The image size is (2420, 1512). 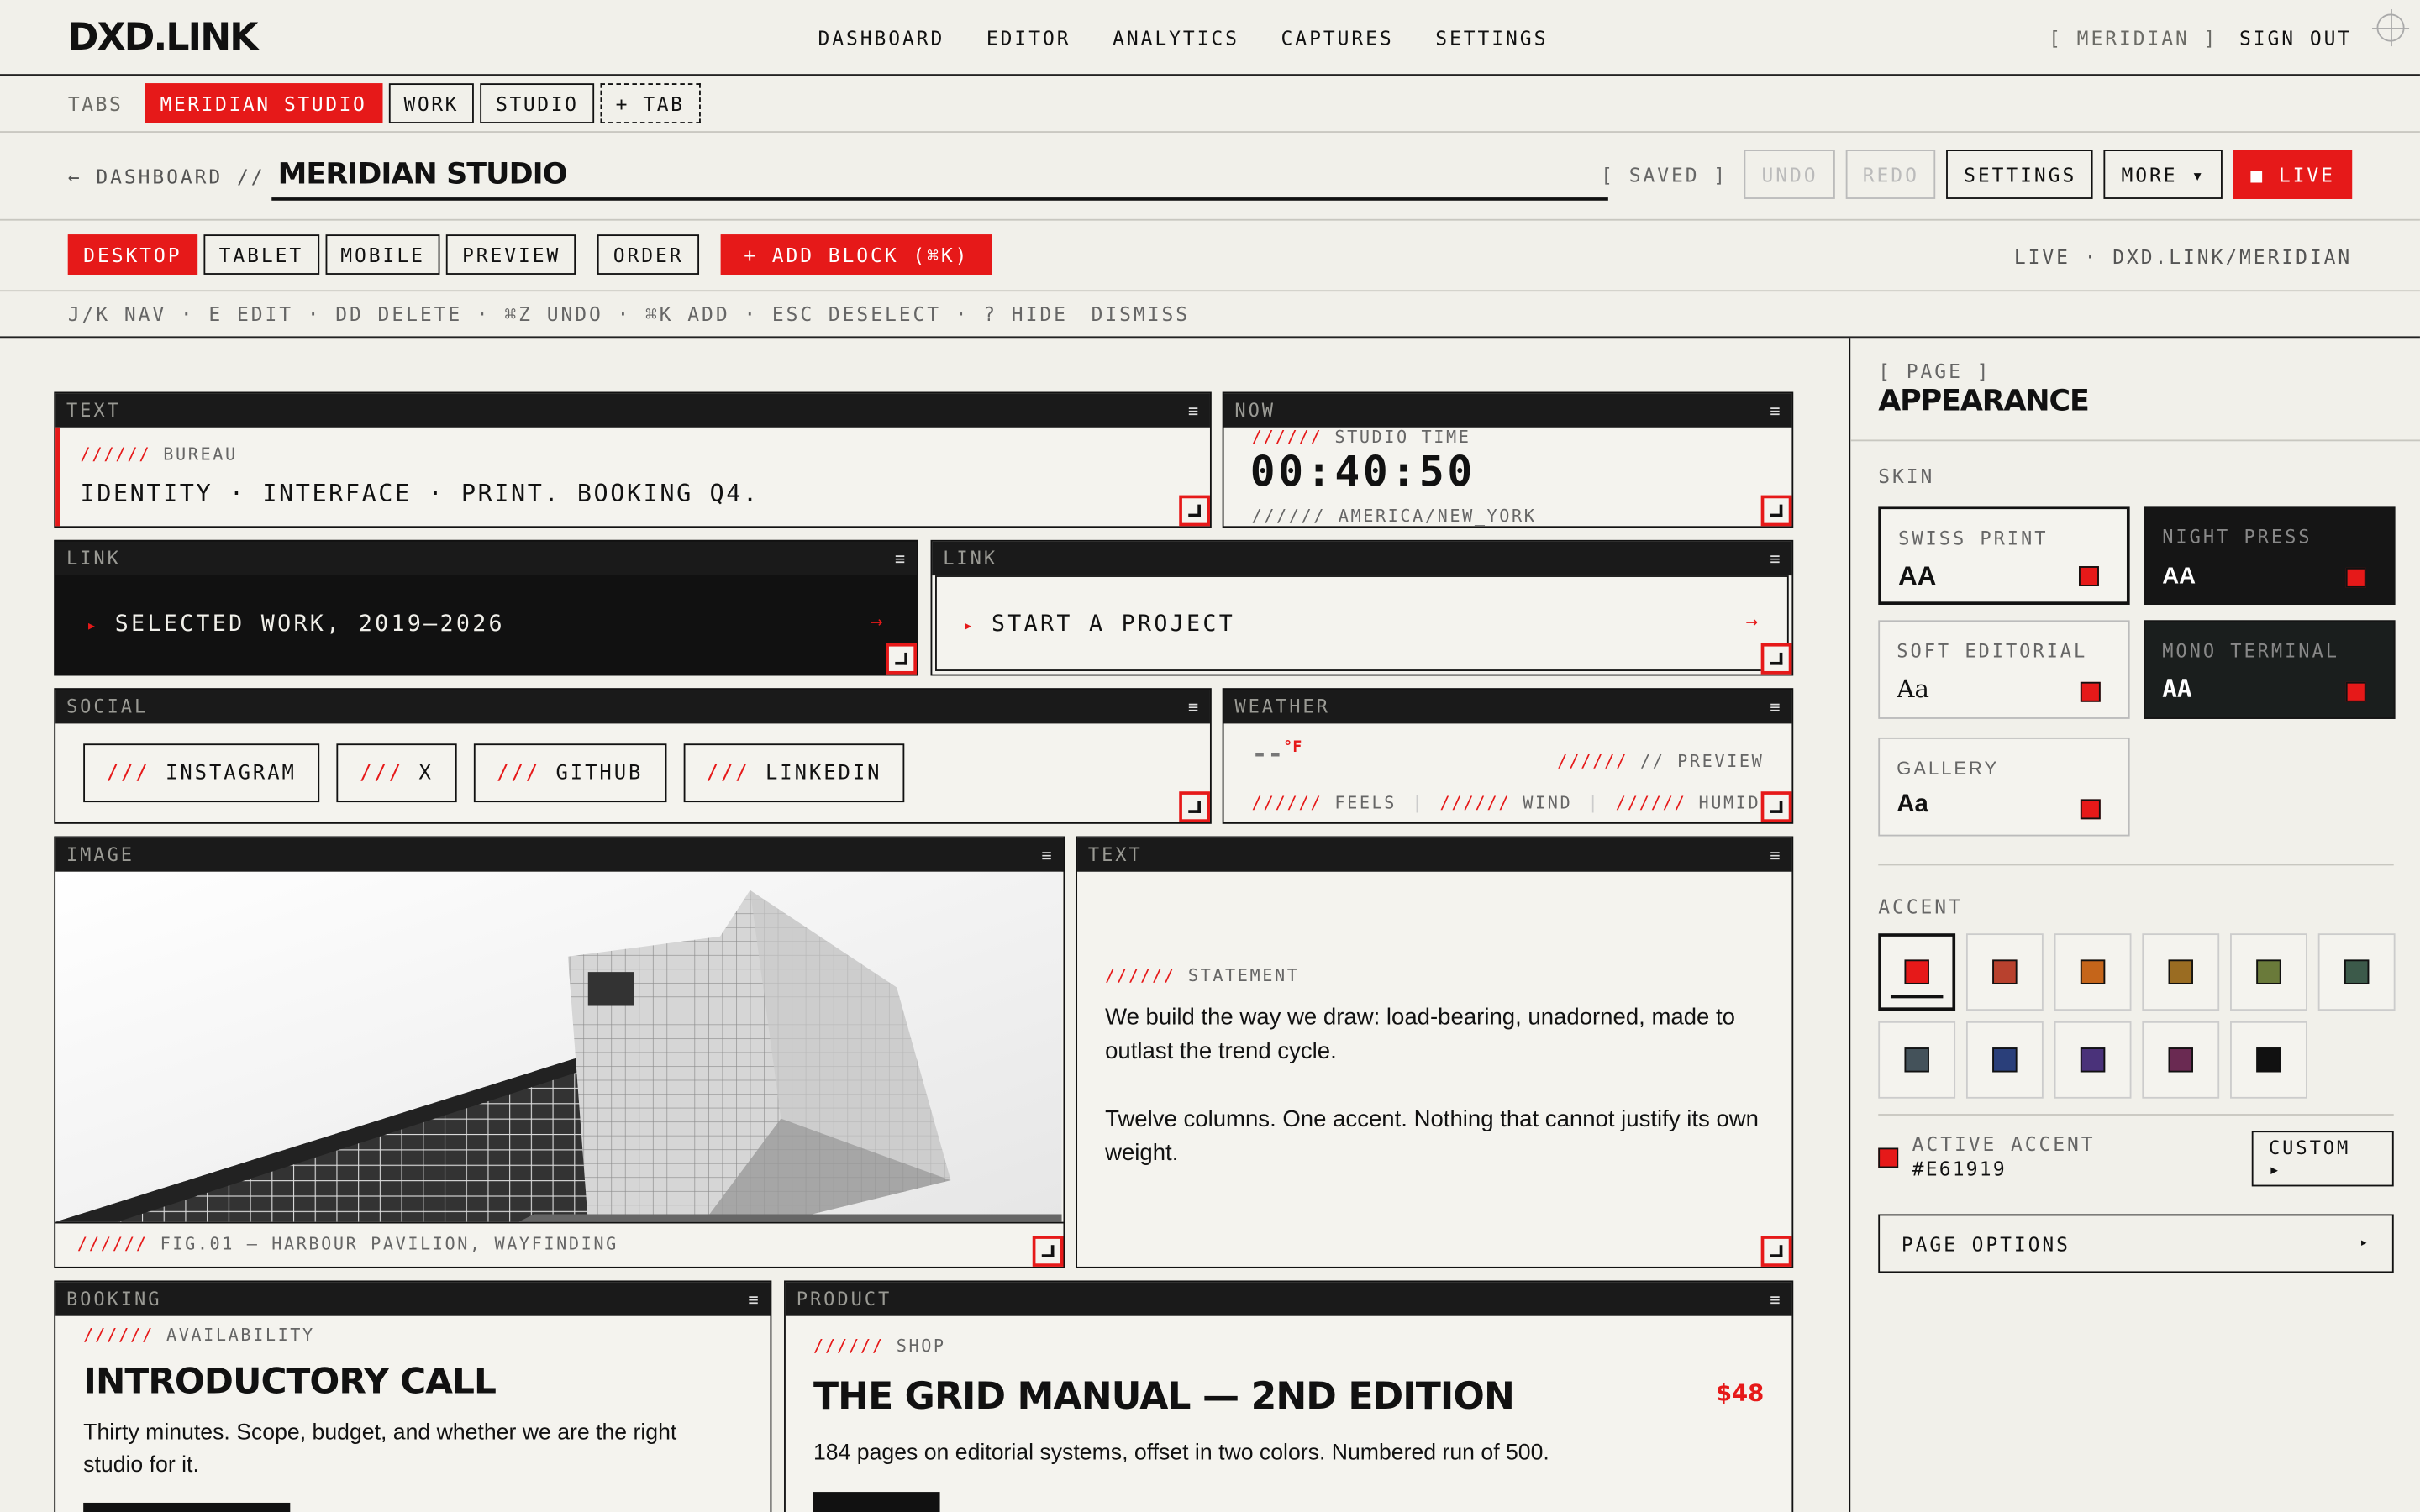 What do you see at coordinates (2163, 174) in the screenshot?
I see `more-button: MORE ▾` at bounding box center [2163, 174].